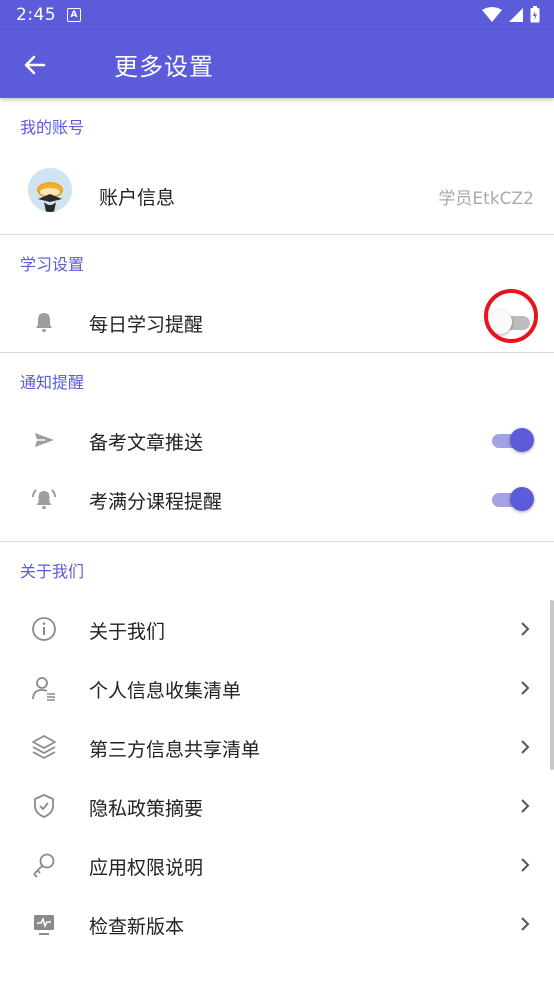 Image resolution: width=554 pixels, height=984 pixels. I want to click on scrollbar, so click(552, 685).